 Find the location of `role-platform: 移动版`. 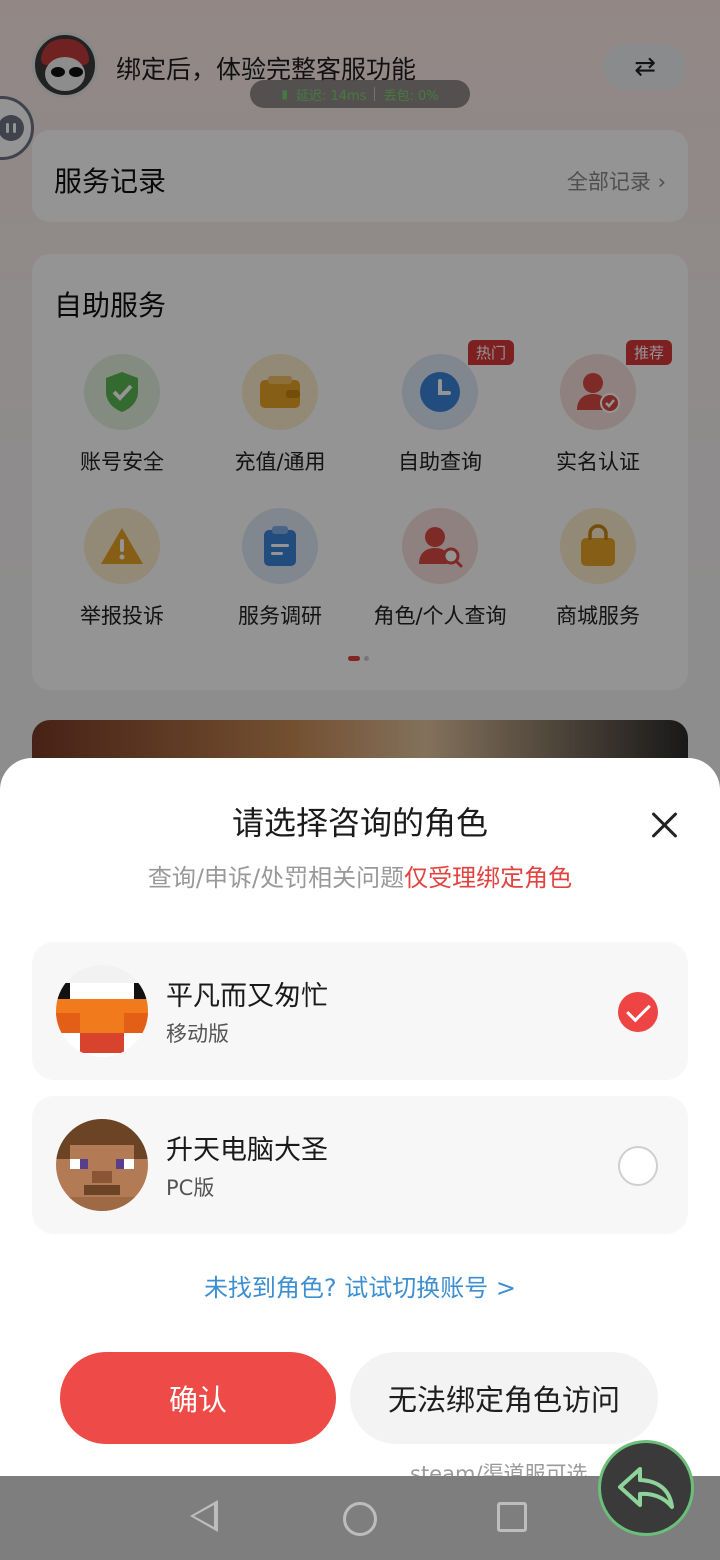

role-platform: 移动版 is located at coordinates (197, 1034).